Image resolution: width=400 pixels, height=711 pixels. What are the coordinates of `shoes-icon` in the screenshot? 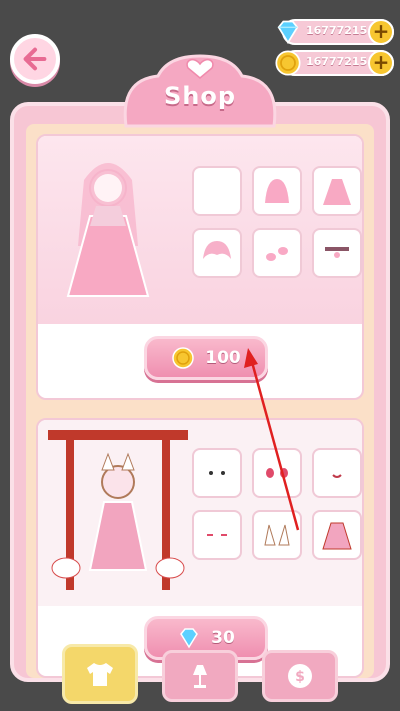 It's located at (277, 254).